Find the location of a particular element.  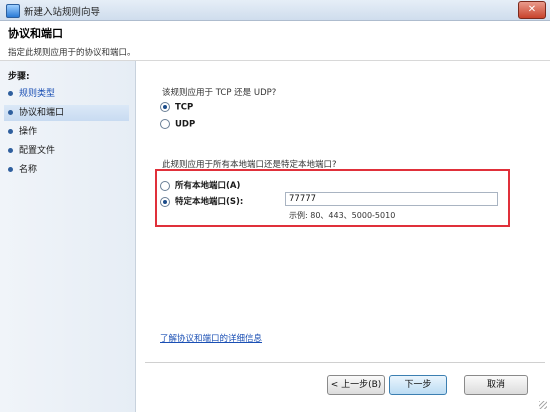

ports-example: 示例: 80、443、5000-5010 is located at coordinates (342, 215).